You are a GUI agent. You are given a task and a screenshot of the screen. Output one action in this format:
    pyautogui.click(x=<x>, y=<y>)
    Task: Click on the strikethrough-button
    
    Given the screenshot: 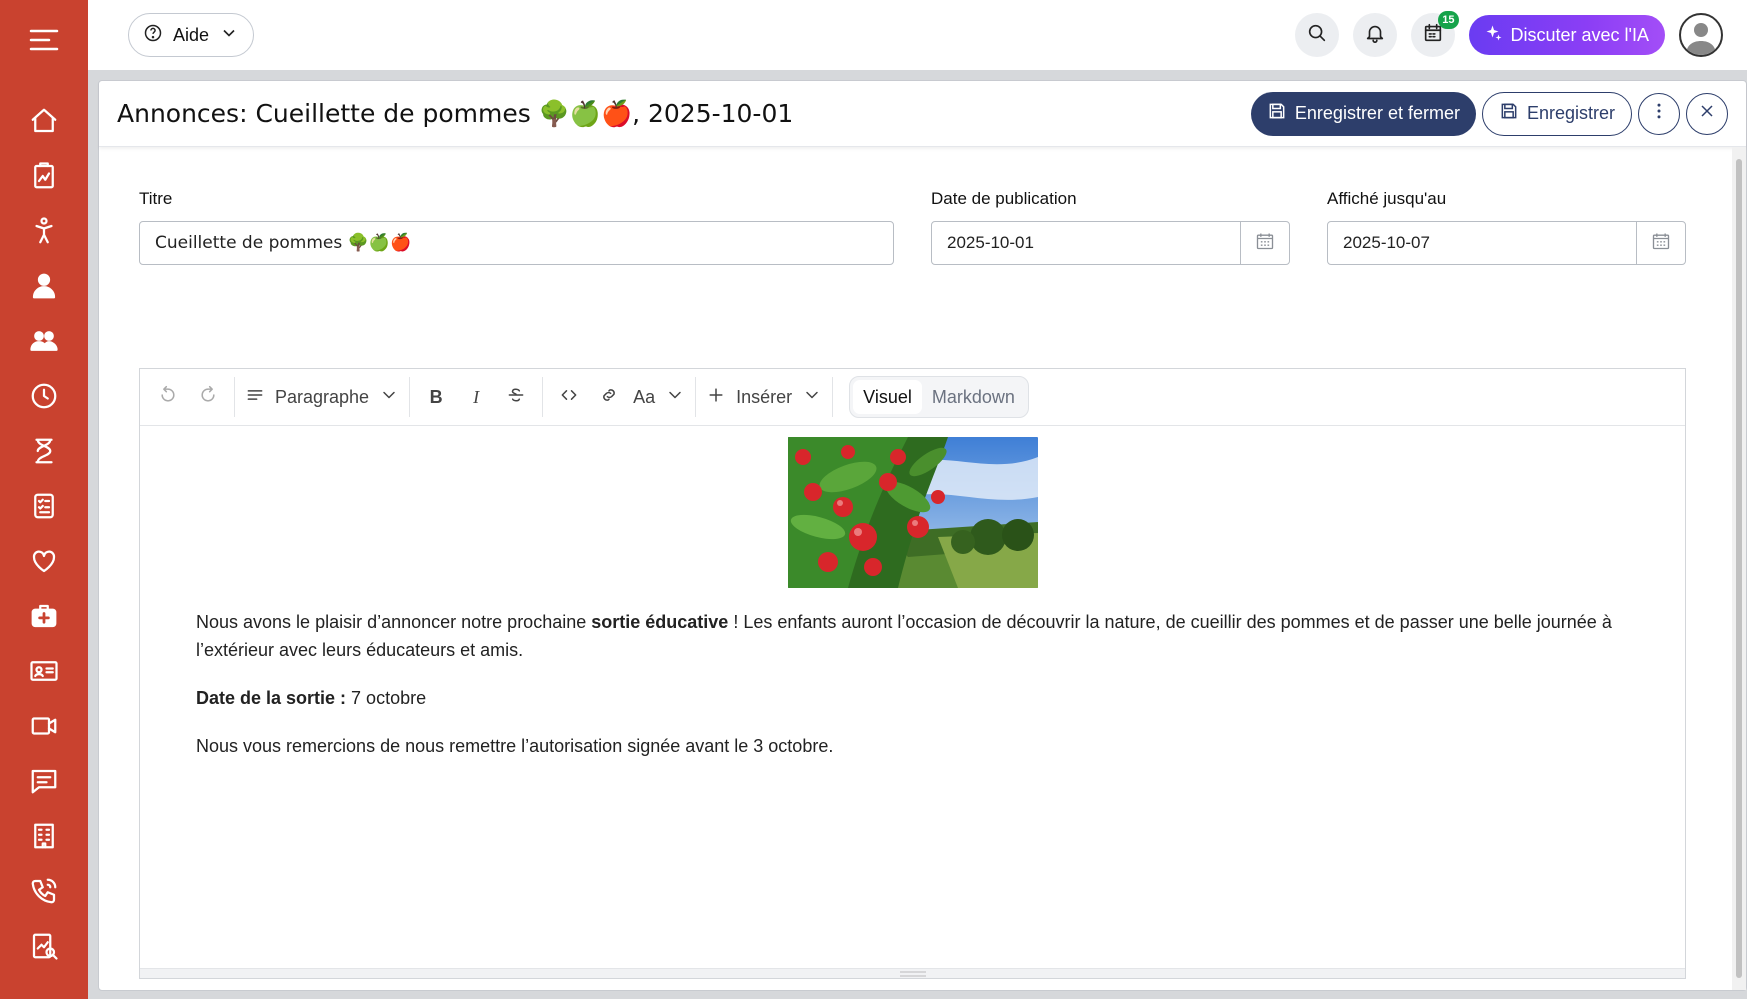 What is the action you would take?
    pyautogui.click(x=516, y=397)
    